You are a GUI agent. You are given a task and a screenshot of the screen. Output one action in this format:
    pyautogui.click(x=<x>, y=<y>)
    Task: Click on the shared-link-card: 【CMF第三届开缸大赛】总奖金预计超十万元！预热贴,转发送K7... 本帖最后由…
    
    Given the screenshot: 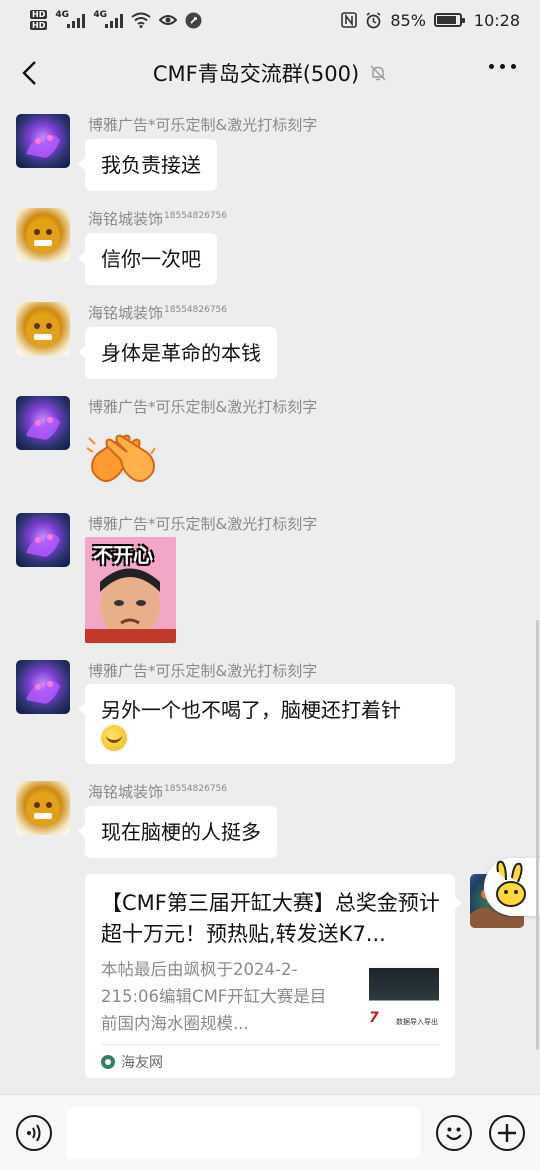 What is the action you would take?
    pyautogui.click(x=273, y=976)
    